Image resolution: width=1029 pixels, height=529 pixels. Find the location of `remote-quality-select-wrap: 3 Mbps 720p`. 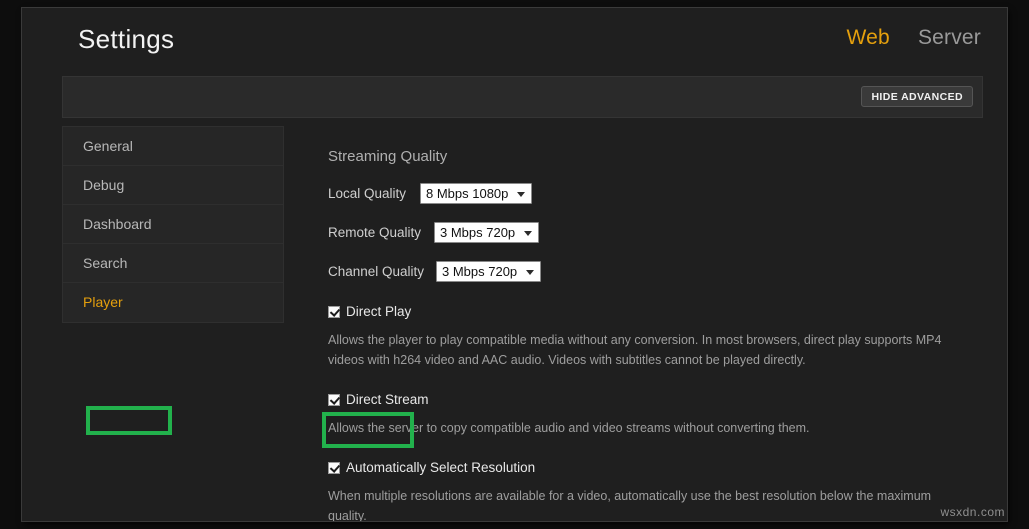

remote-quality-select-wrap: 3 Mbps 720p is located at coordinates (486, 232).